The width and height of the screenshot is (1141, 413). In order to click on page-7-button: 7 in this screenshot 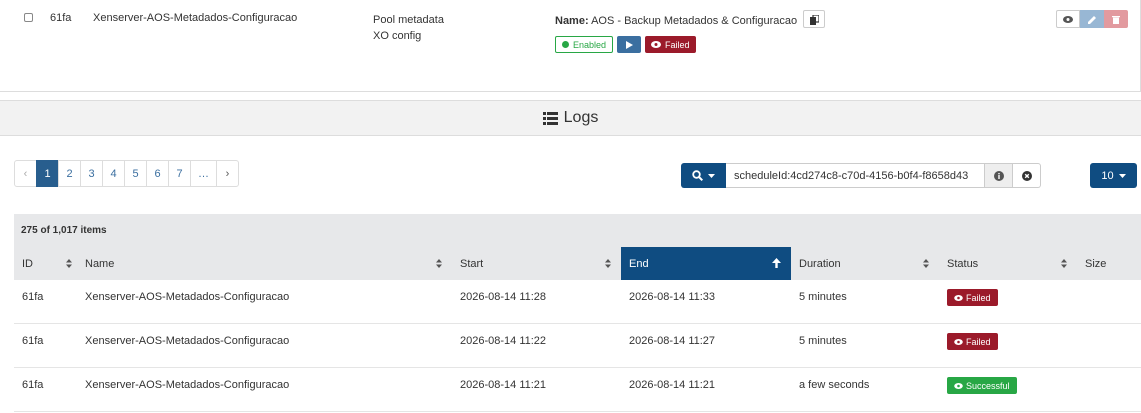, I will do `click(179, 173)`.